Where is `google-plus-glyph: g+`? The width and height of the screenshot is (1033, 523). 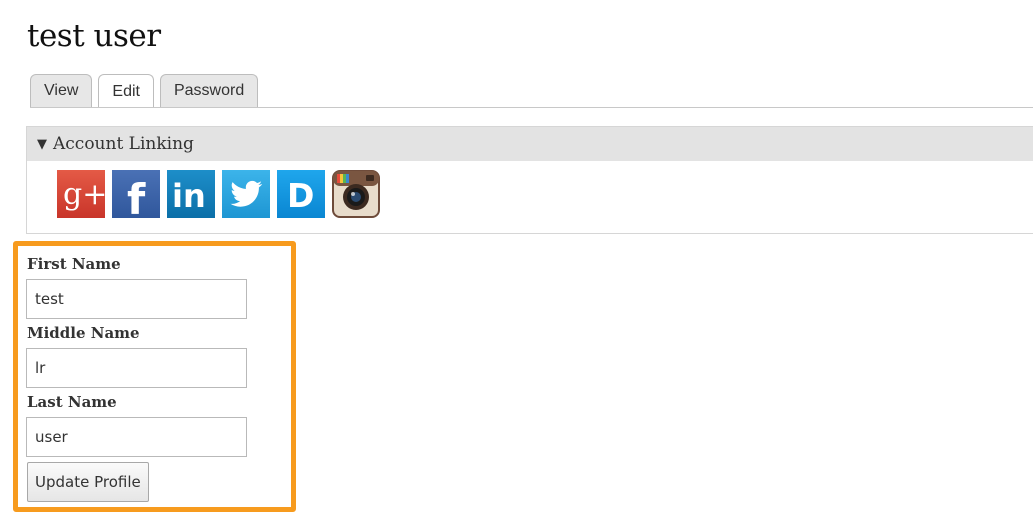 google-plus-glyph: g+ is located at coordinates (84, 194).